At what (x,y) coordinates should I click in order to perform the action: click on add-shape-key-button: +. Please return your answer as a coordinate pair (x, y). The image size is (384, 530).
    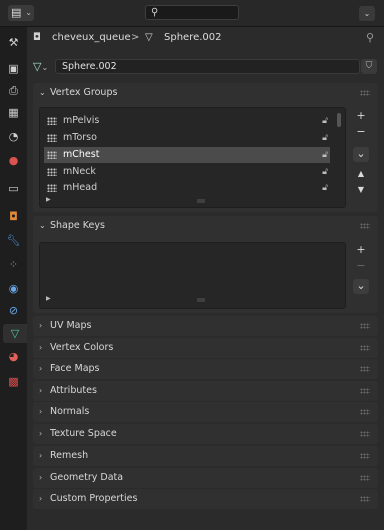
    Looking at the image, I should click on (361, 250).